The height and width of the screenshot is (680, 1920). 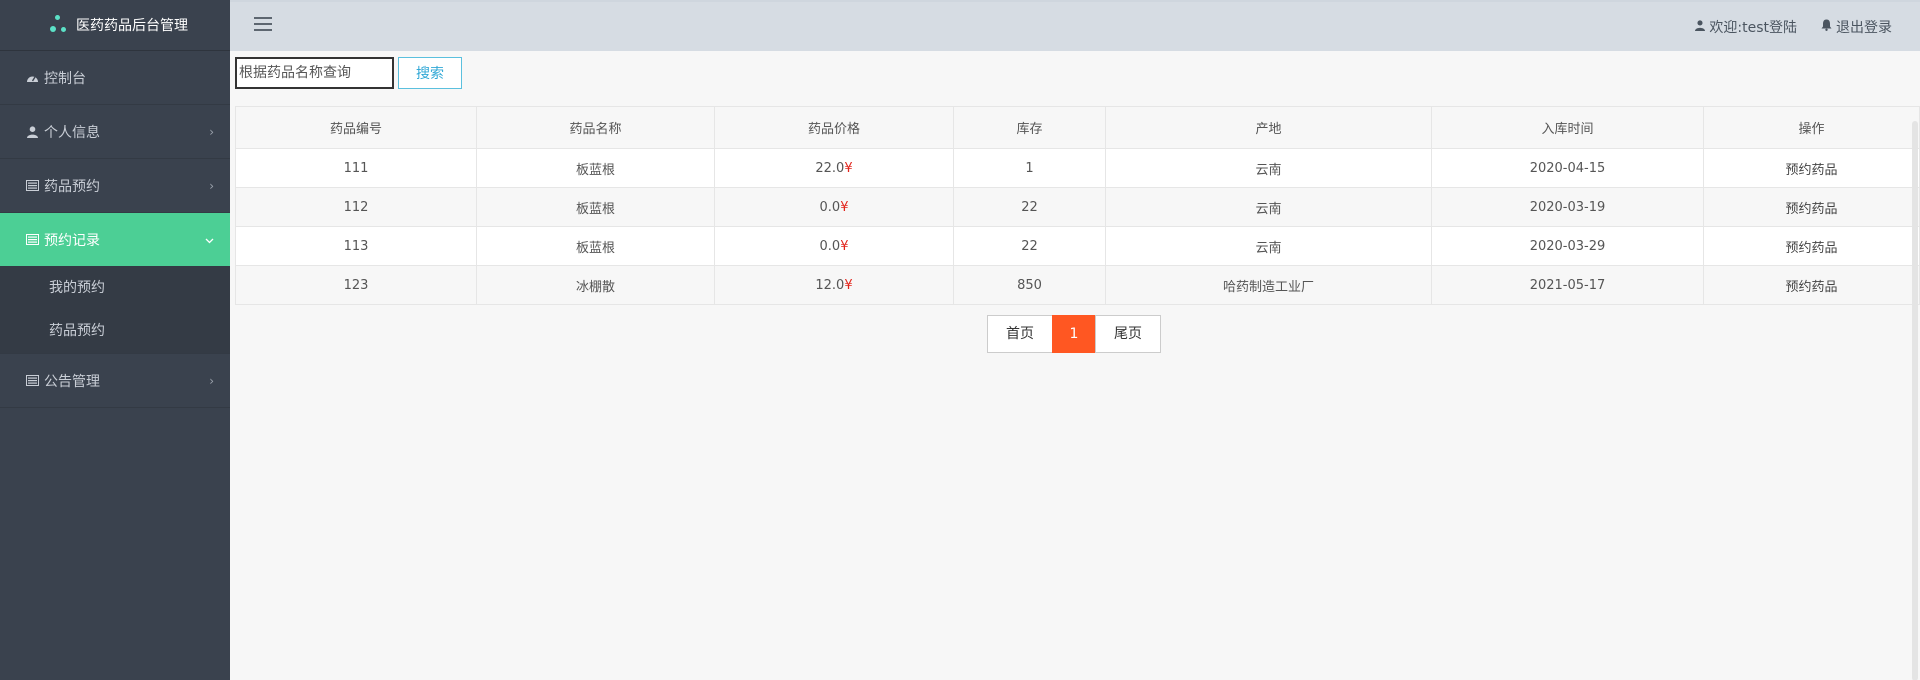 I want to click on column-header-price: 药品价格, so click(x=834, y=127).